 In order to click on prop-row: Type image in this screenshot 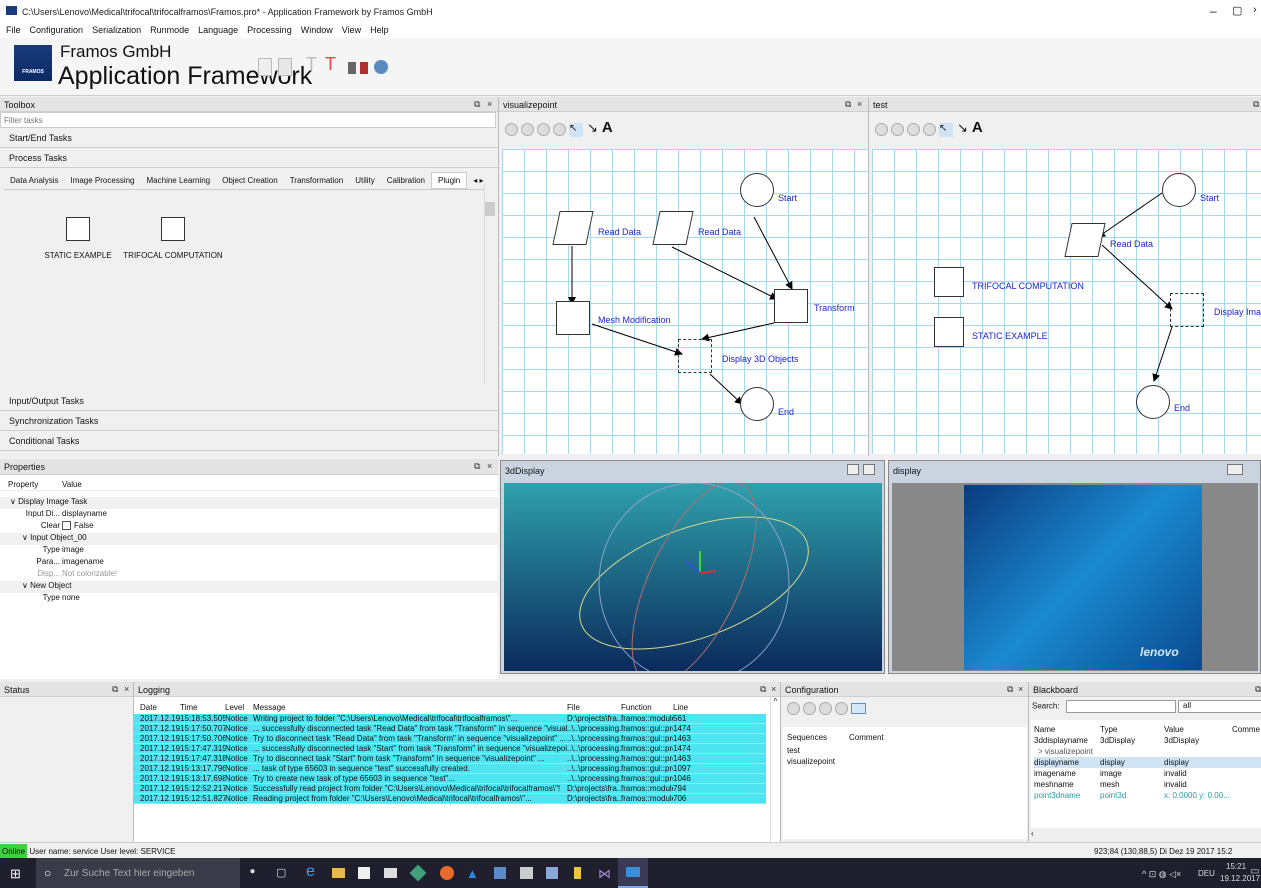, I will do `click(249, 551)`.